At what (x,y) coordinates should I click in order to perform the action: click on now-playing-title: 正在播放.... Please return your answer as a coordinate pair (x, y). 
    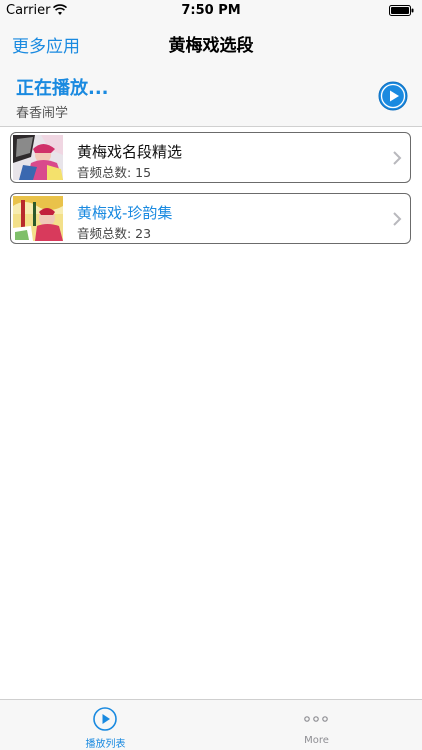
    Looking at the image, I should click on (62, 88).